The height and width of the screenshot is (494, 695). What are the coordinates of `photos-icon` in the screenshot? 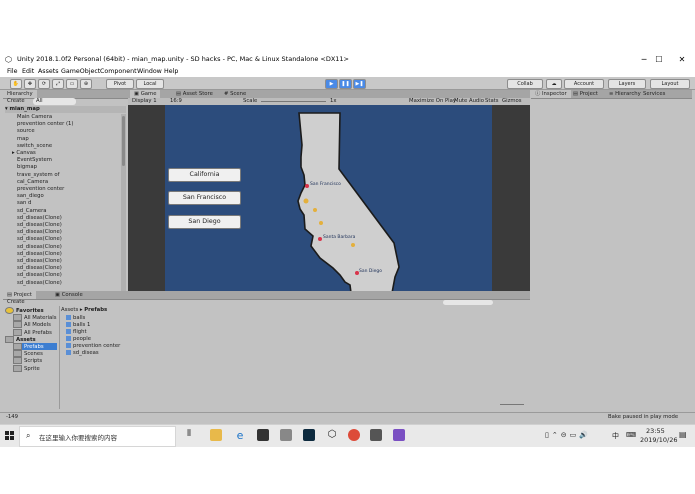 It's located at (376, 435).